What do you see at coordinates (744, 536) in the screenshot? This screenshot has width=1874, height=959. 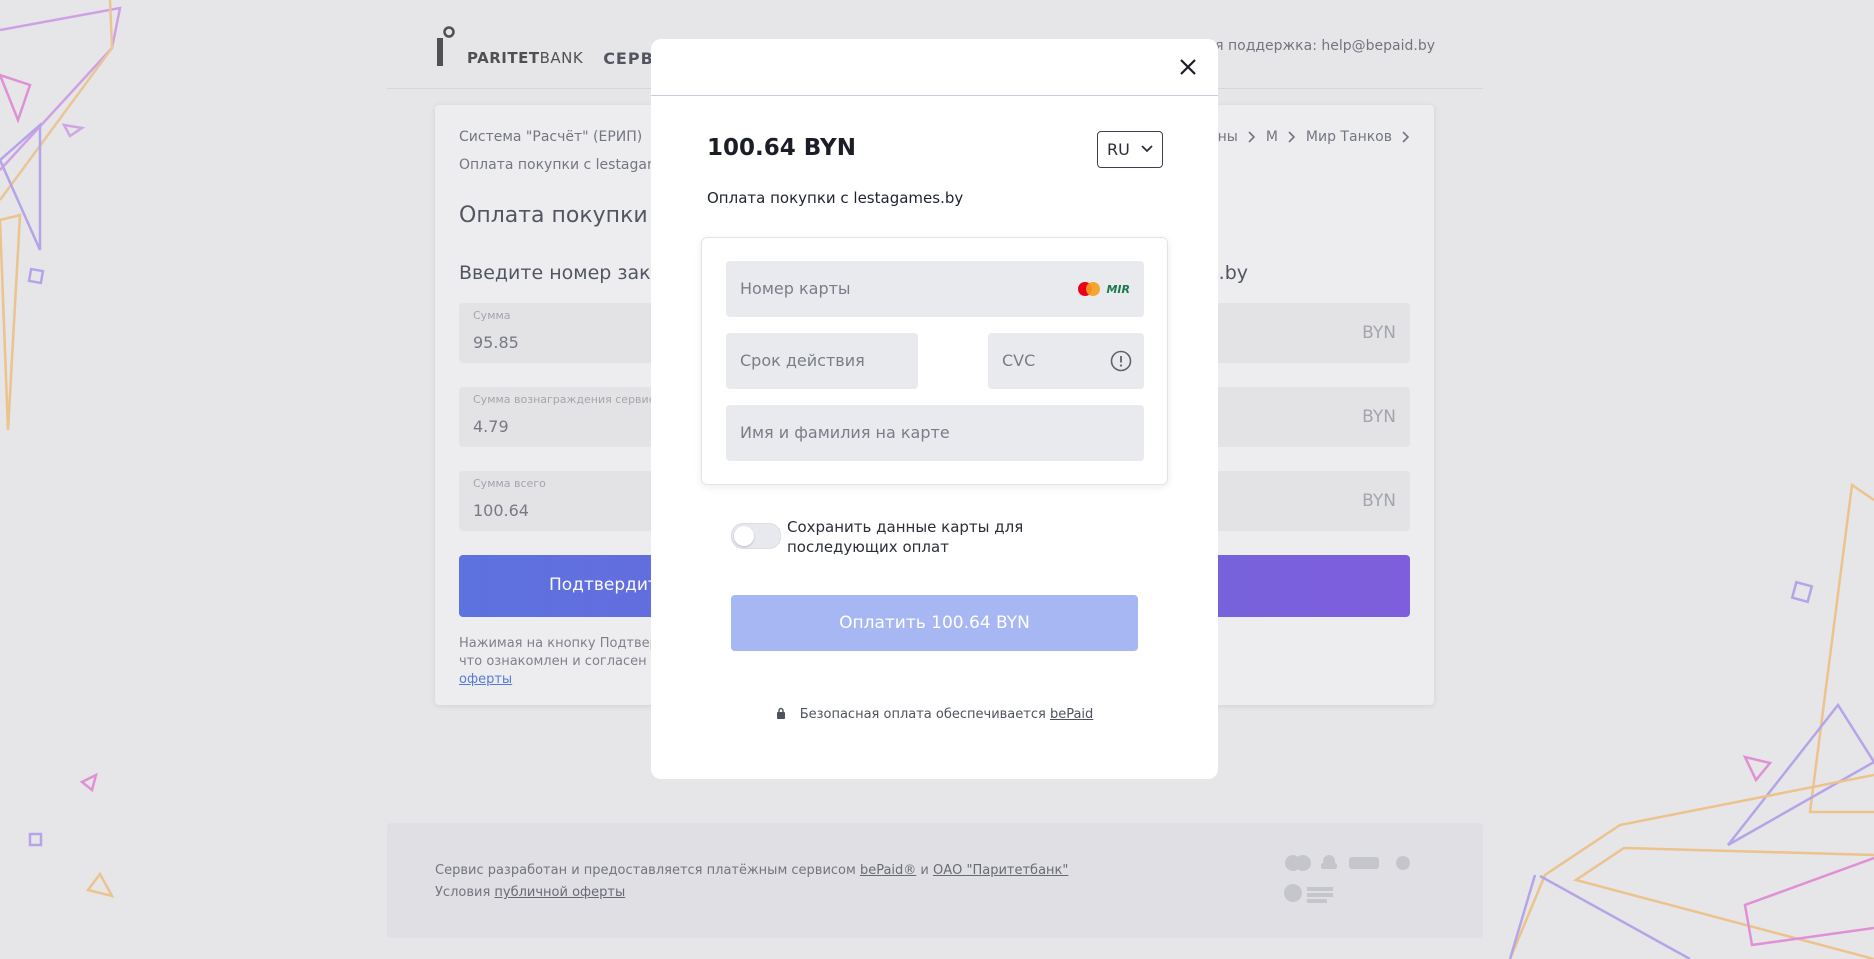 I see `toggle-knob` at bounding box center [744, 536].